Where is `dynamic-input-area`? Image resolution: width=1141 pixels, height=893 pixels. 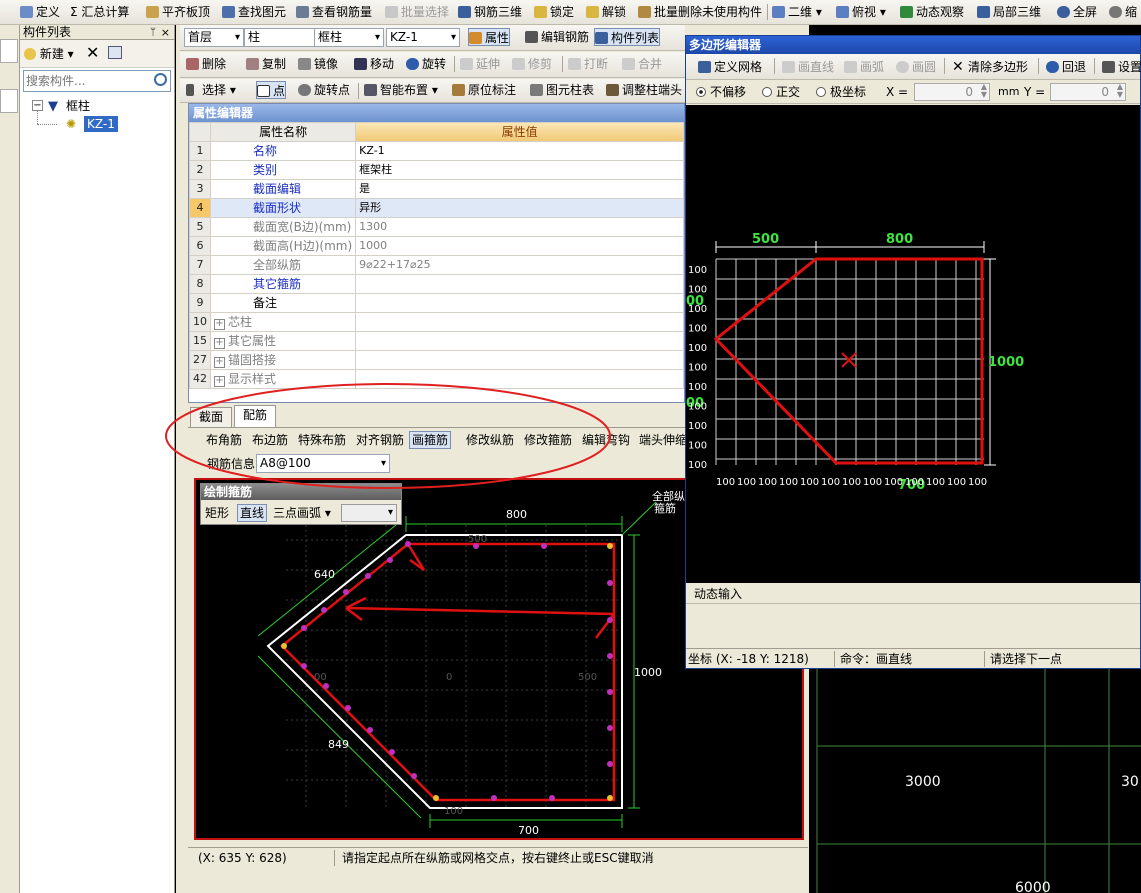 dynamic-input-area is located at coordinates (913, 625).